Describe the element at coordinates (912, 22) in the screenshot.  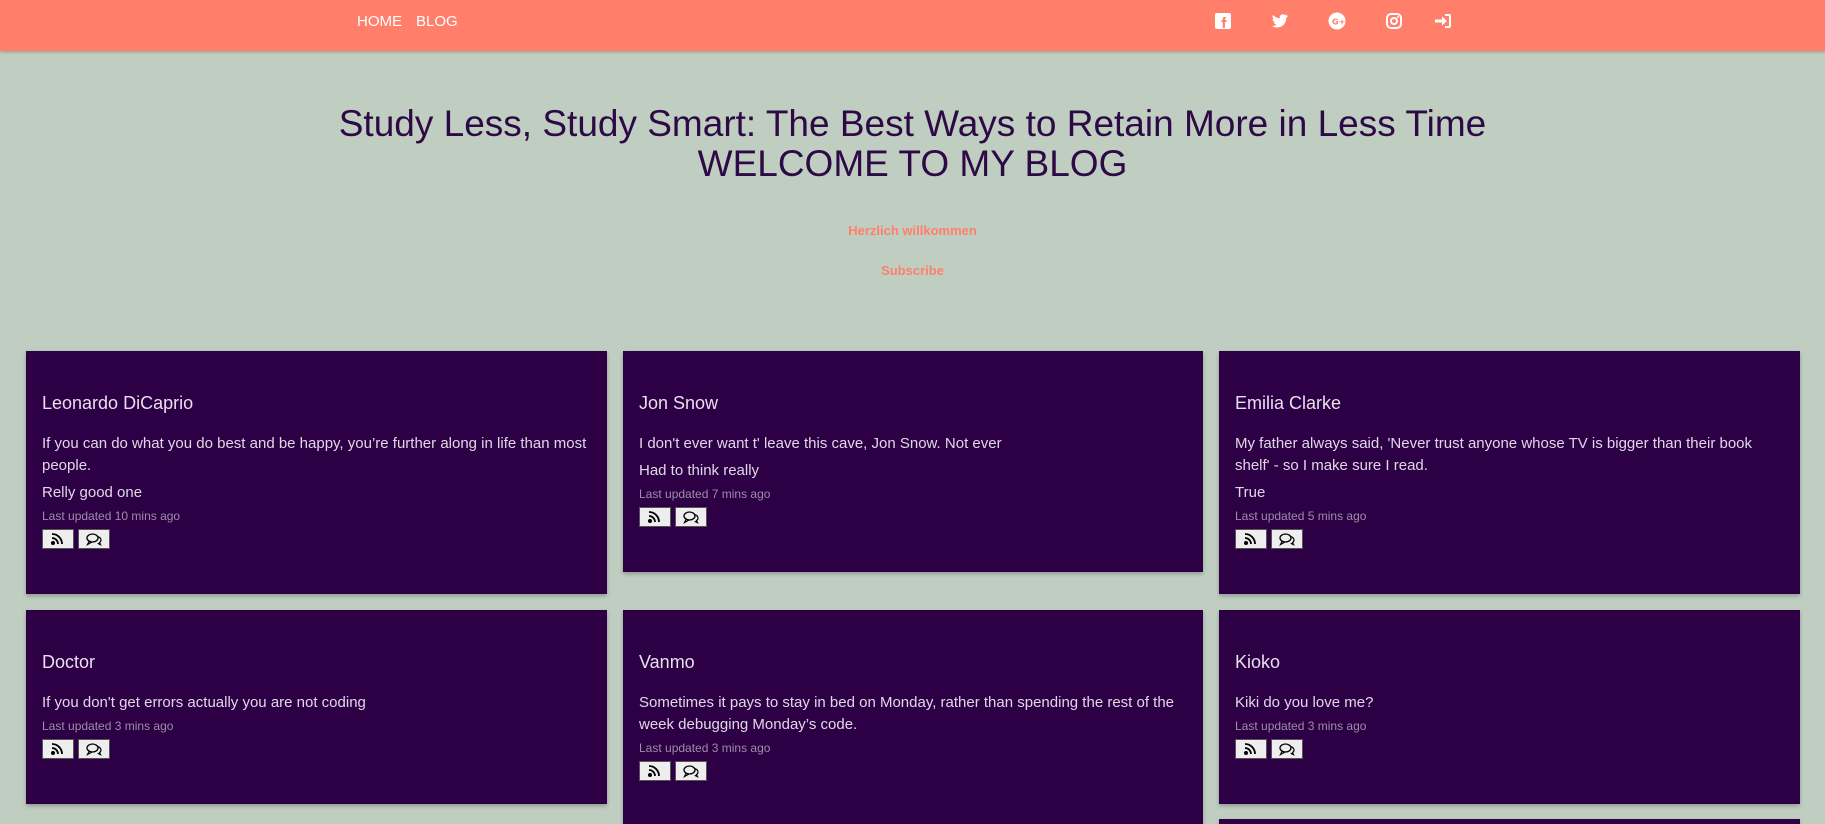
I see `social-icons: G+` at that location.